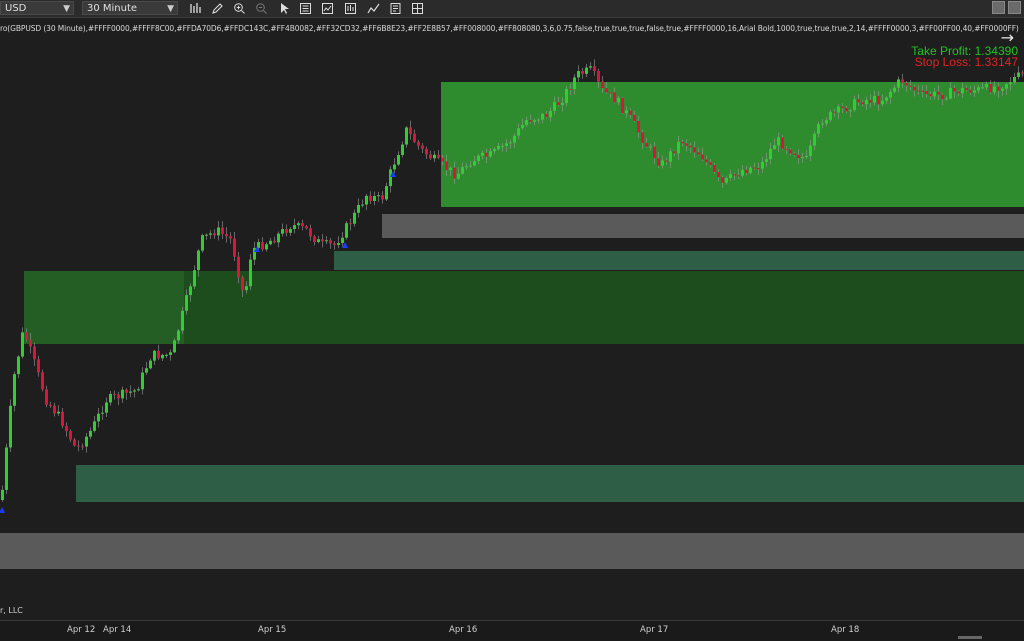  I want to click on x-axis-label: Apr 18, so click(845, 630).